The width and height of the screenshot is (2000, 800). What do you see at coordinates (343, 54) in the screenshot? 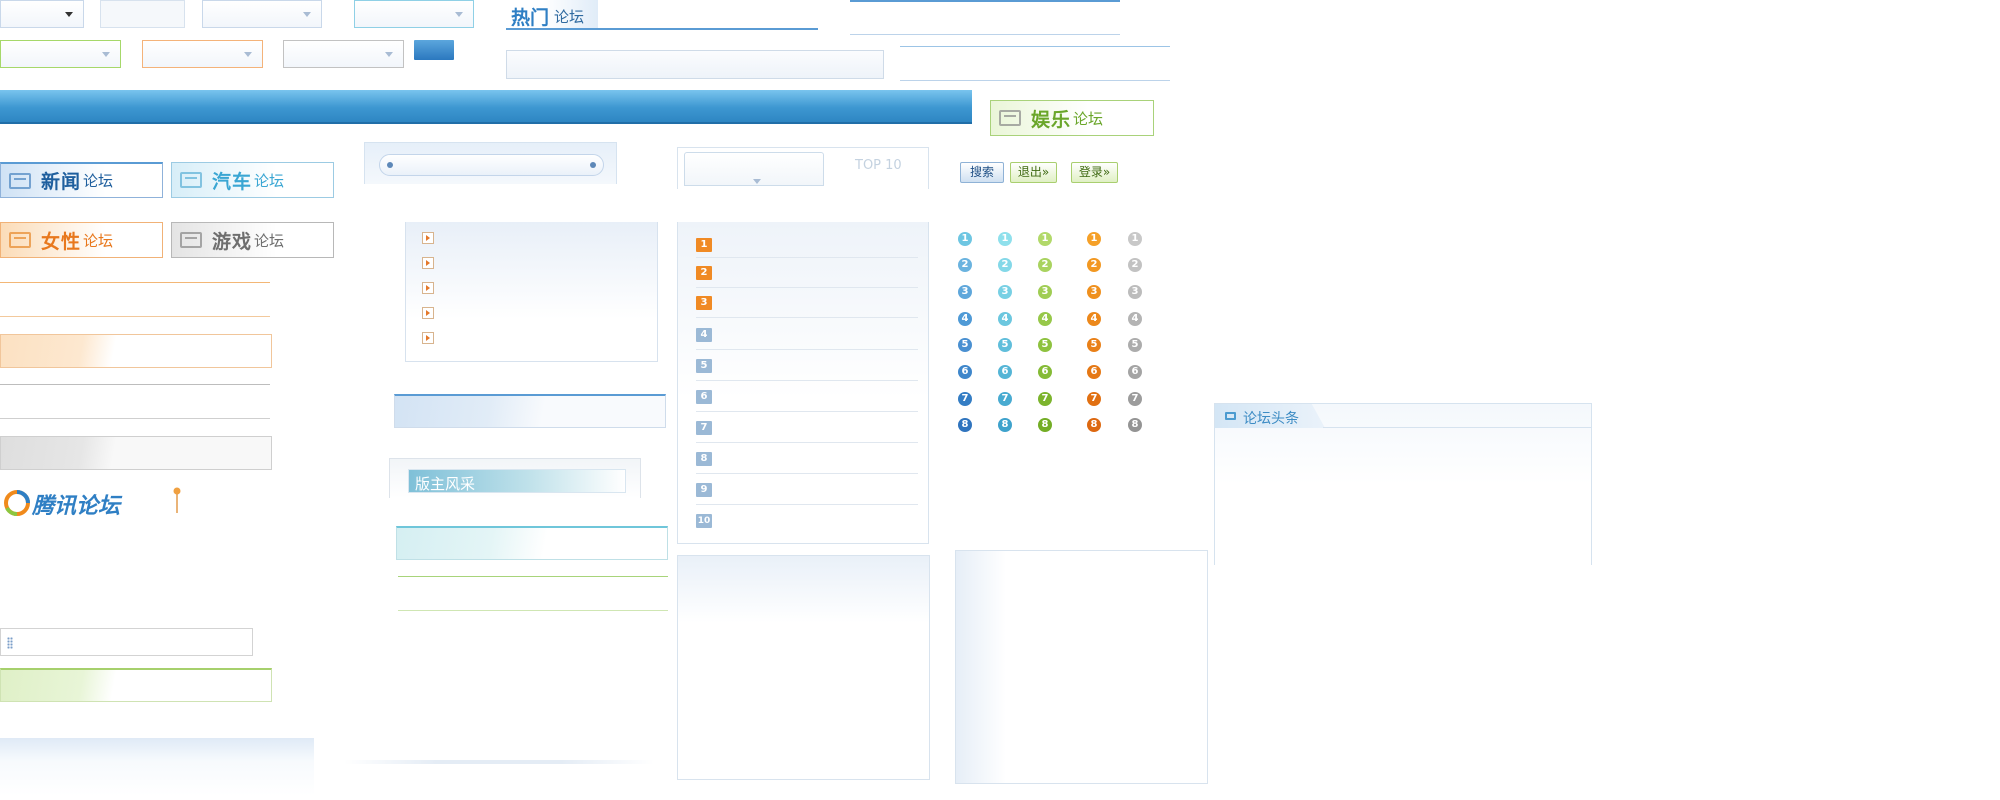
I see `dropdown-gray` at bounding box center [343, 54].